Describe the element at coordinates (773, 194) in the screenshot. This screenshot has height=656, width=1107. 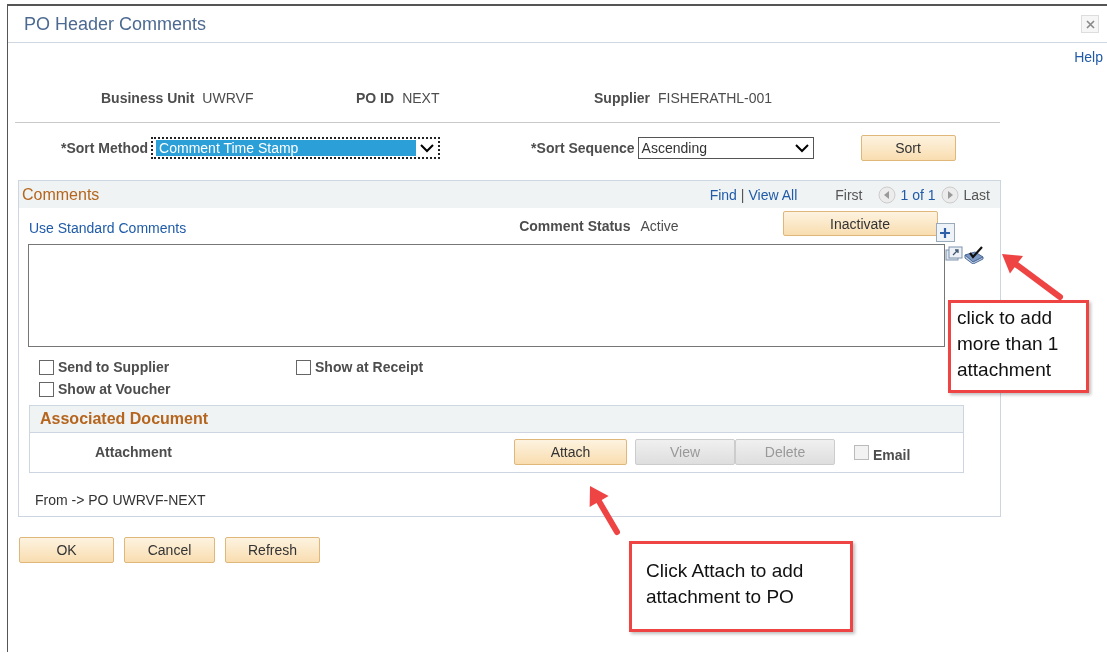
I see `view-all-link: View All` at that location.